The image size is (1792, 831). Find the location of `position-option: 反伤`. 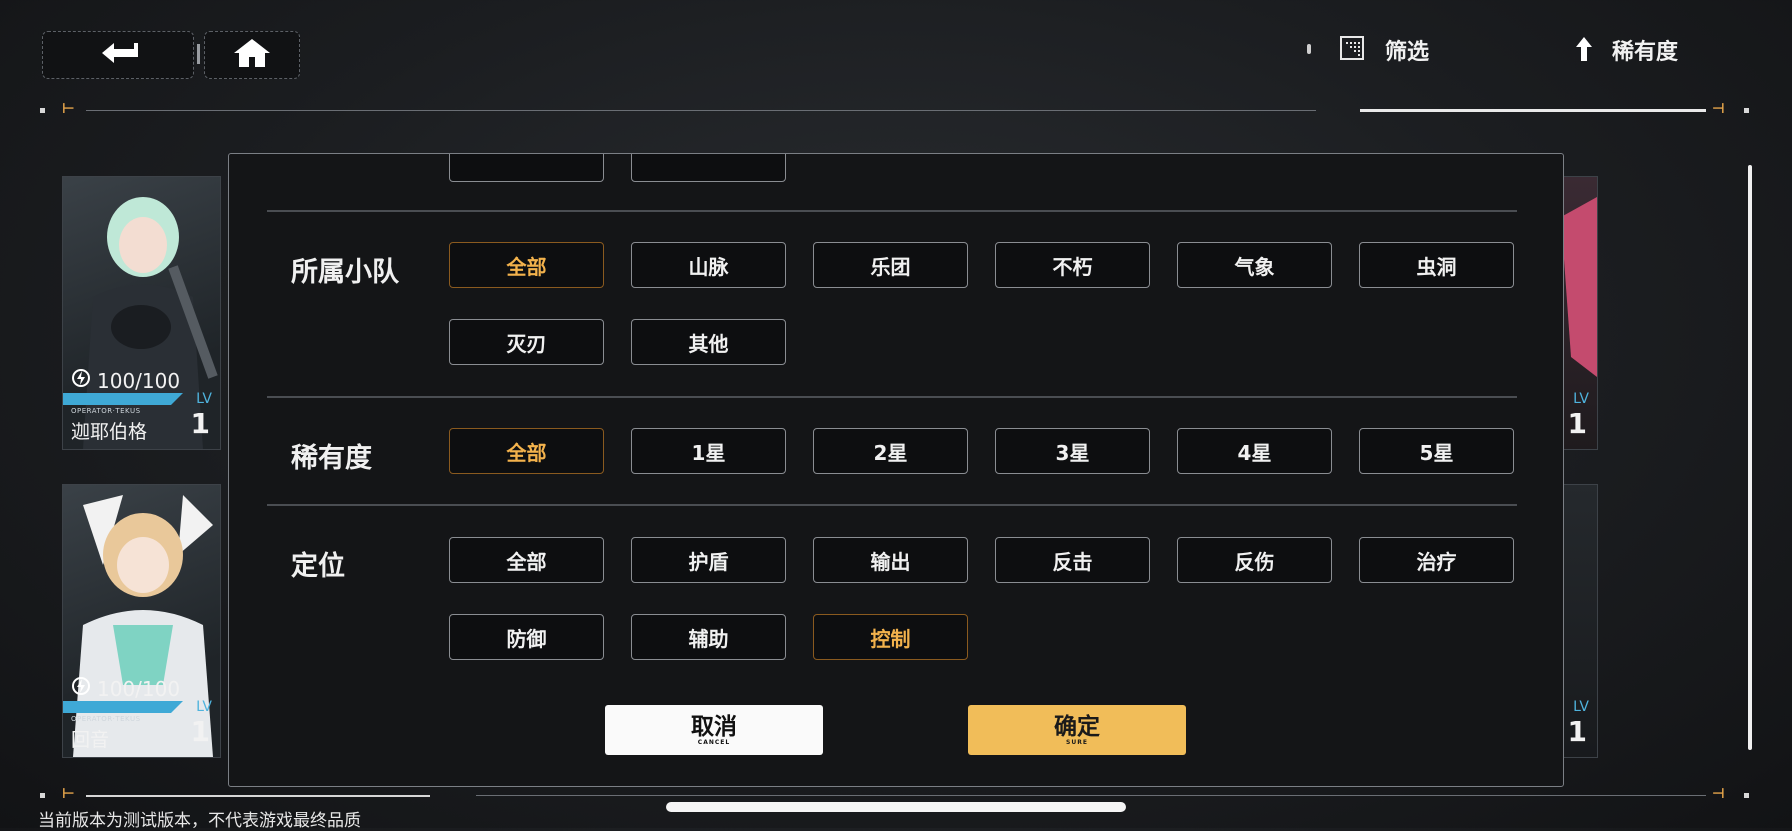

position-option: 反伤 is located at coordinates (1254, 560).